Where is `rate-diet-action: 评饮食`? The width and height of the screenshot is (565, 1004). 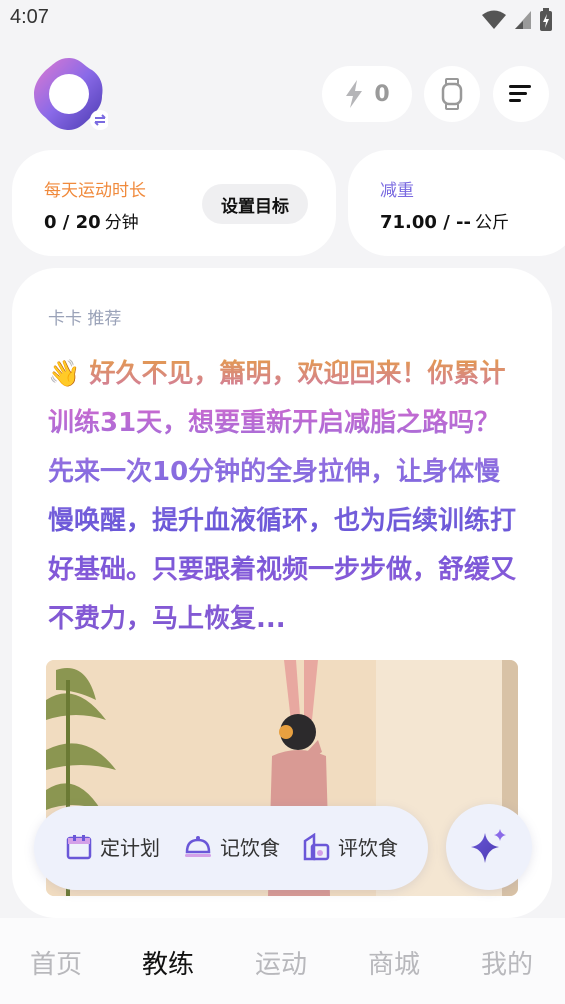
rate-diet-action: 评饮食 is located at coordinates (350, 846).